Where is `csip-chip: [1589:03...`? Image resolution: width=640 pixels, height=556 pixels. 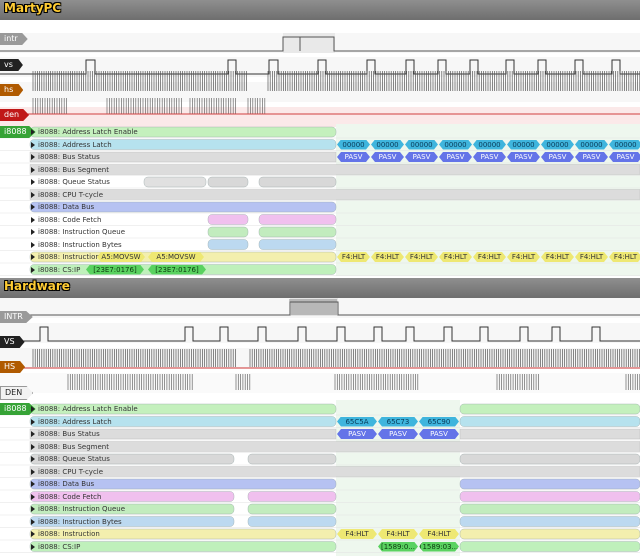
csip-chip: [1589:03... is located at coordinates (439, 547).